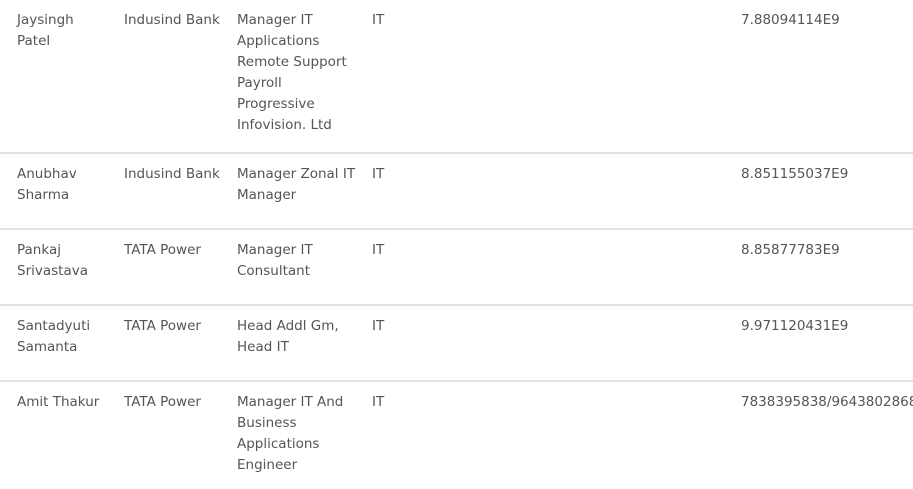 This screenshot has height=489, width=913. Describe the element at coordinates (267, 195) in the screenshot. I see `title-line: Manager` at that location.